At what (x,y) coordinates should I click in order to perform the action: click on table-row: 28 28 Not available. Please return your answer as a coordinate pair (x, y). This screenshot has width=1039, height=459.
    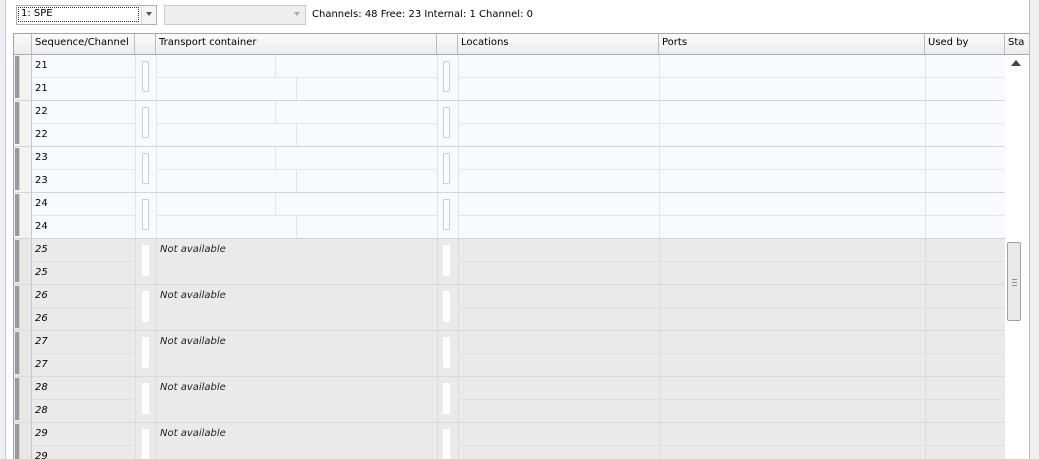
    Looking at the image, I should click on (509, 400).